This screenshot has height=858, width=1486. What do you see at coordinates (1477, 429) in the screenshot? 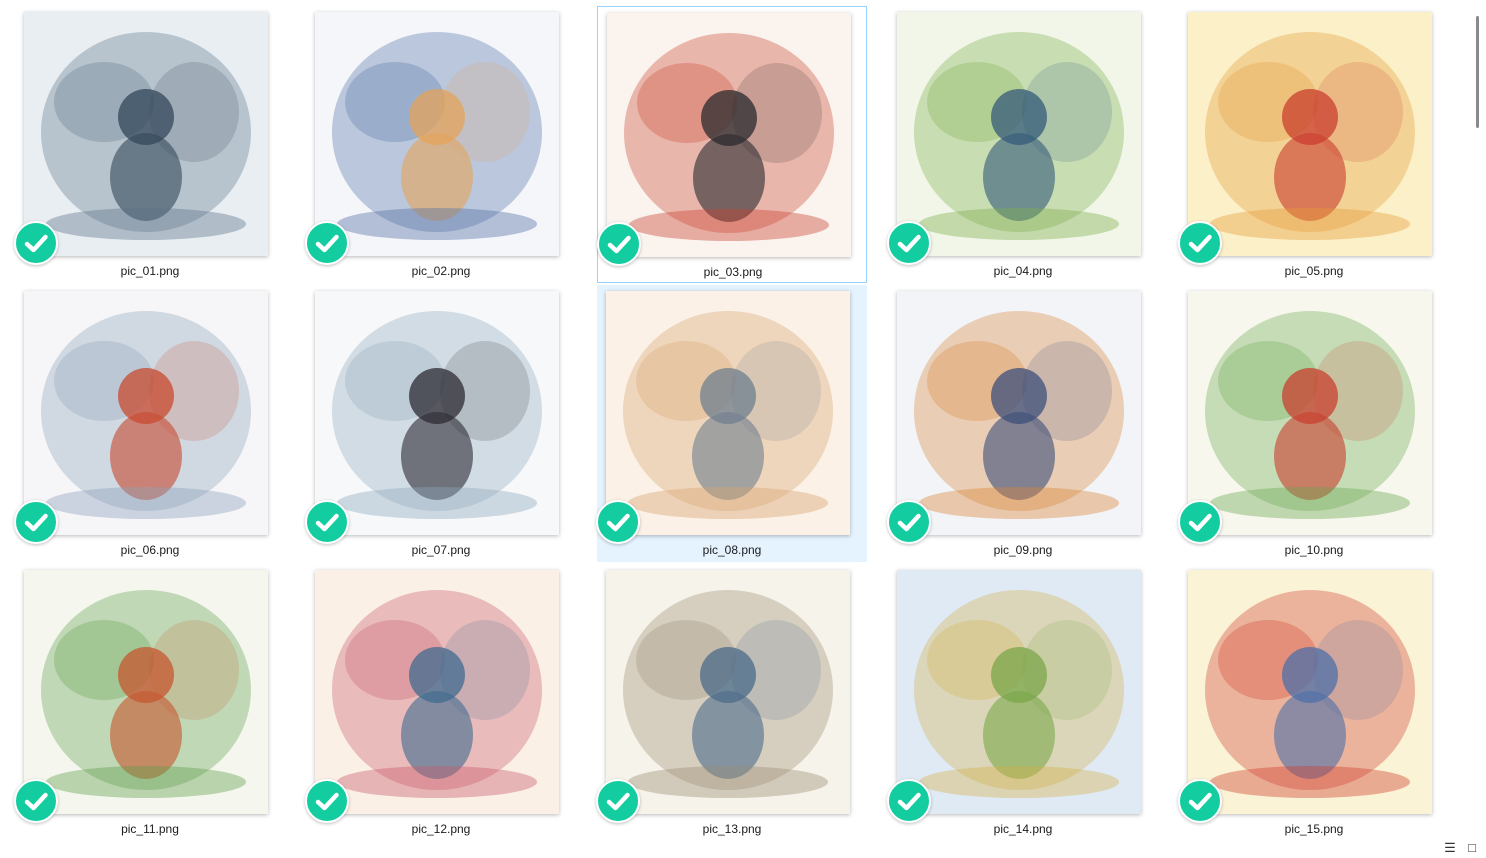
I see `vertical-scrollbar` at bounding box center [1477, 429].